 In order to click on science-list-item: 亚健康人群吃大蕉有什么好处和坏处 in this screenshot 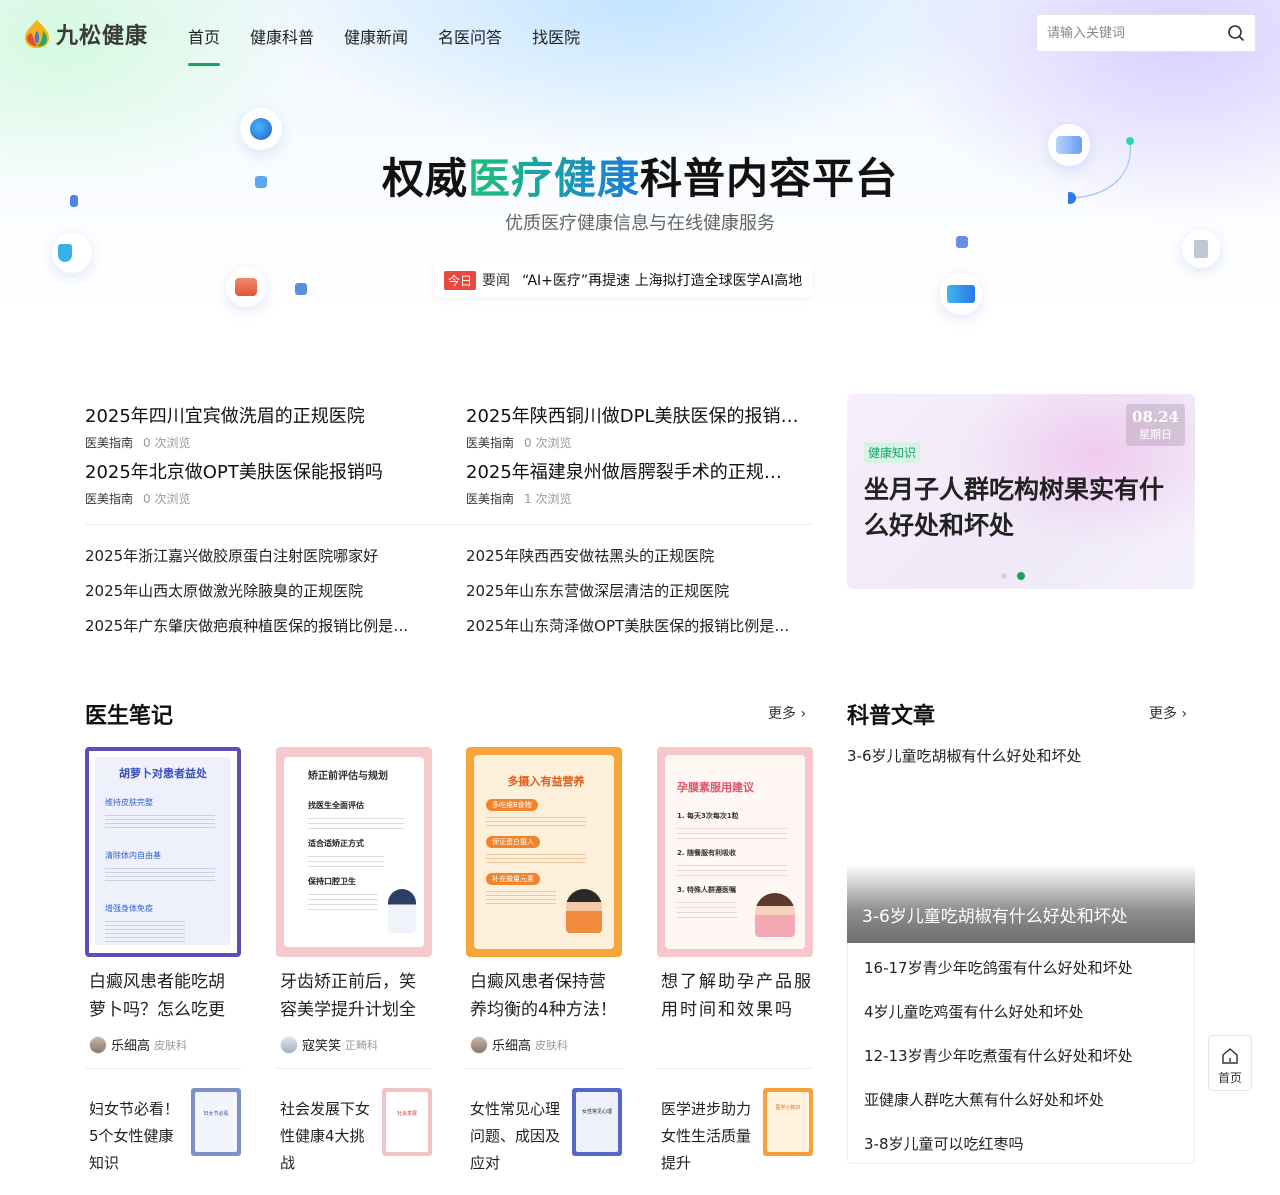, I will do `click(984, 1099)`.